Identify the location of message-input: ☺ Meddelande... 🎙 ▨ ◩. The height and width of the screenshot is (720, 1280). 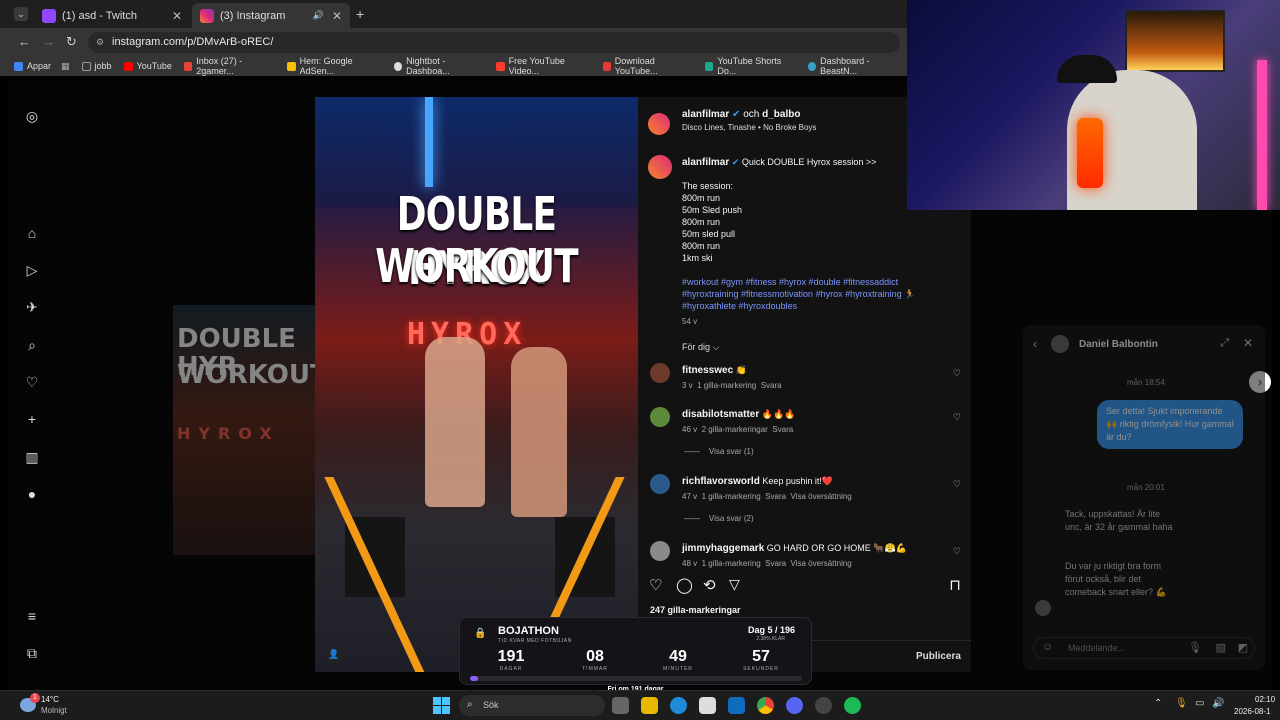
(1144, 648).